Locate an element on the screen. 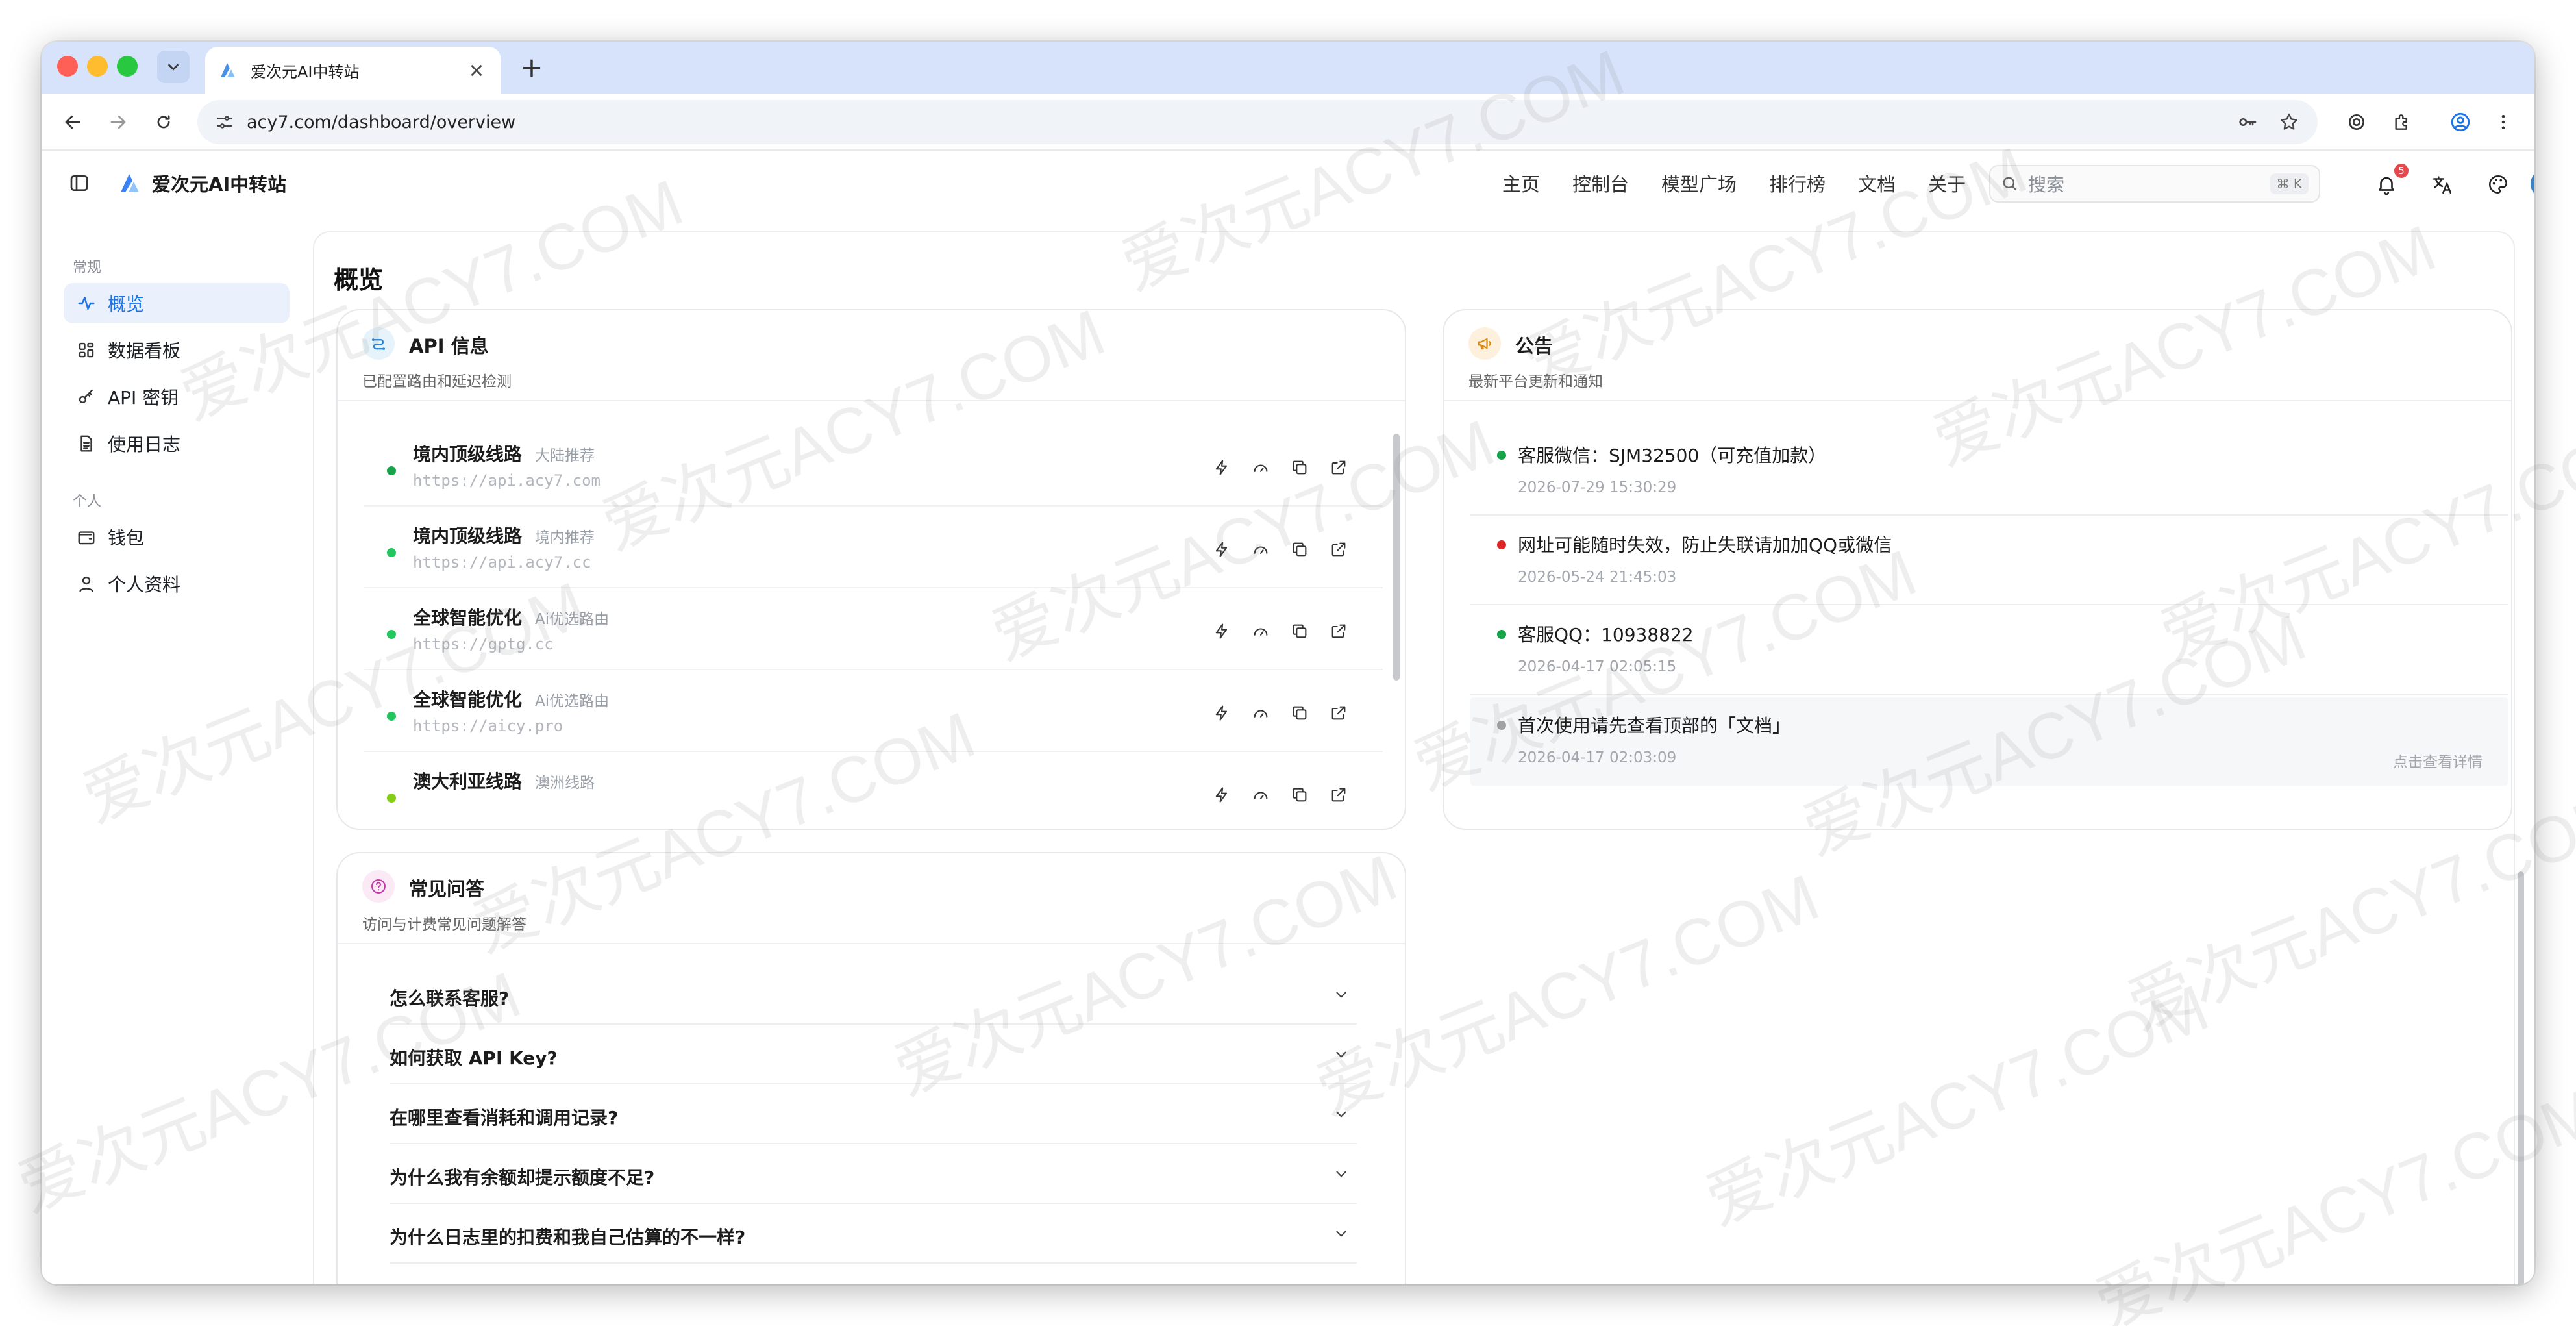  sidebar-item-overview: 概览 is located at coordinates (177, 303).